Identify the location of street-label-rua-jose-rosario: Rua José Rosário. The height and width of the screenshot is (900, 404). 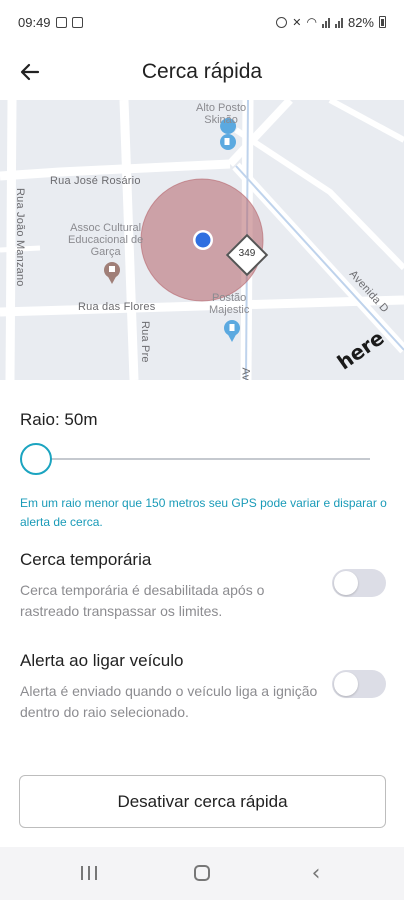
(95, 181).